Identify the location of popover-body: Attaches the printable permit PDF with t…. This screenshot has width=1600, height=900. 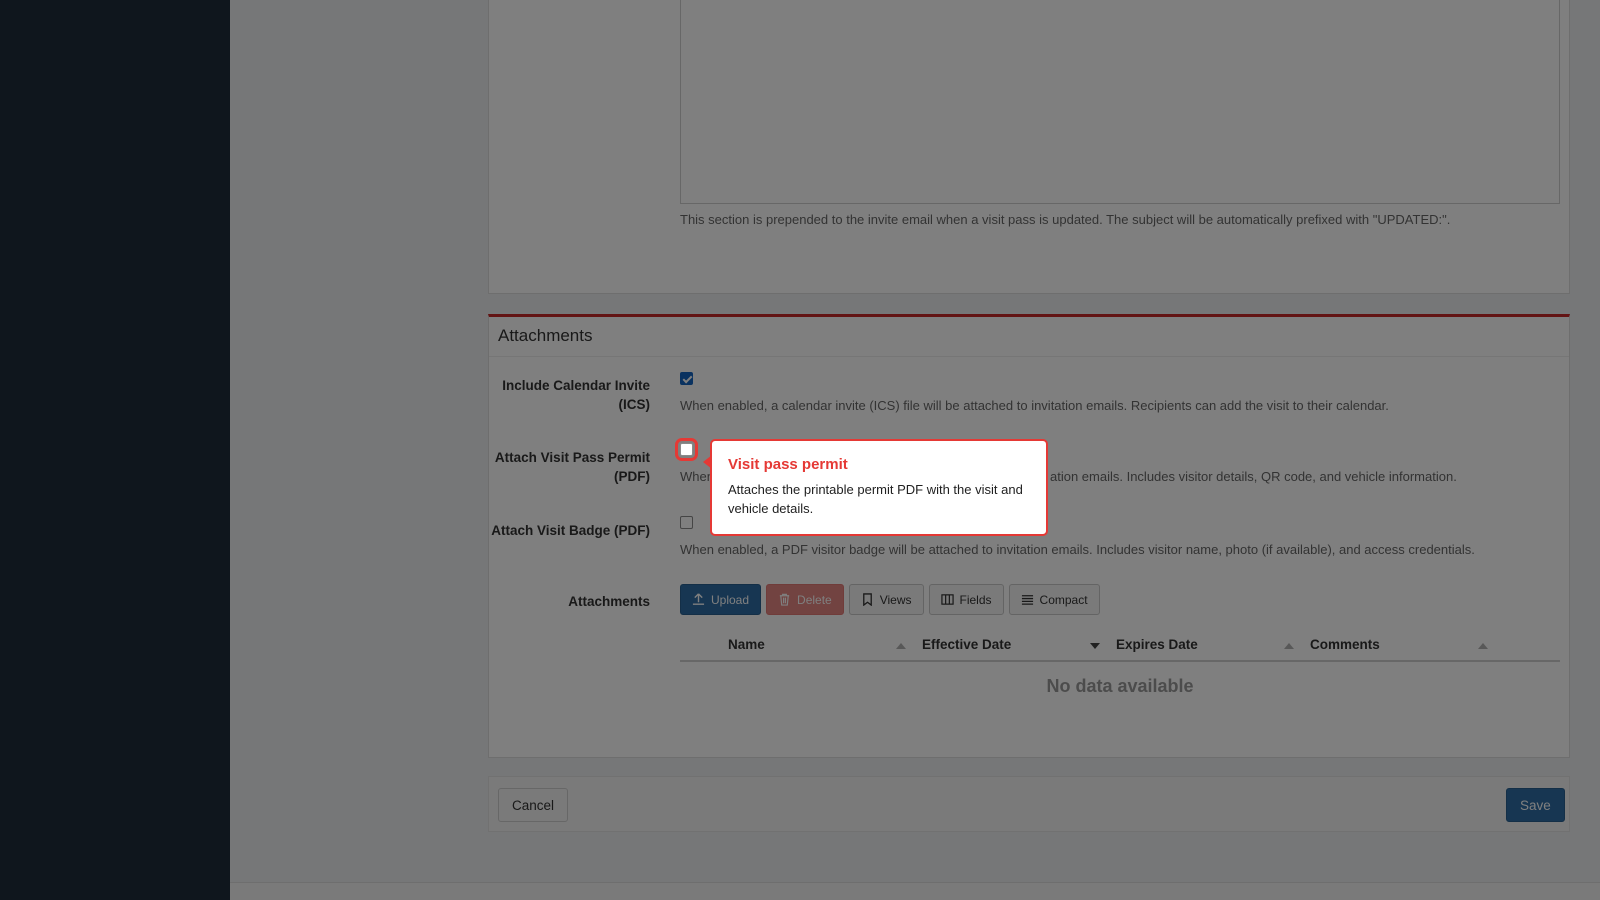
(875, 499).